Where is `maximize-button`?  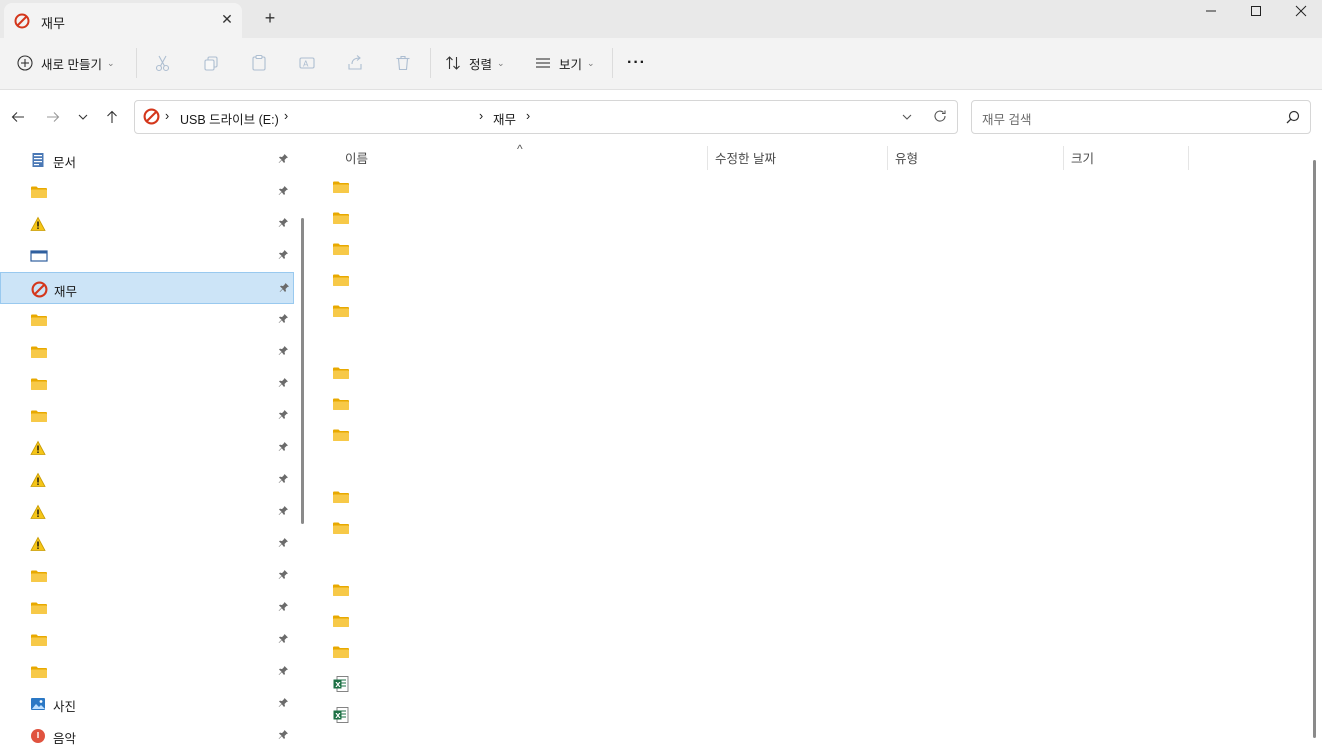
maximize-button is located at coordinates (1256, 11).